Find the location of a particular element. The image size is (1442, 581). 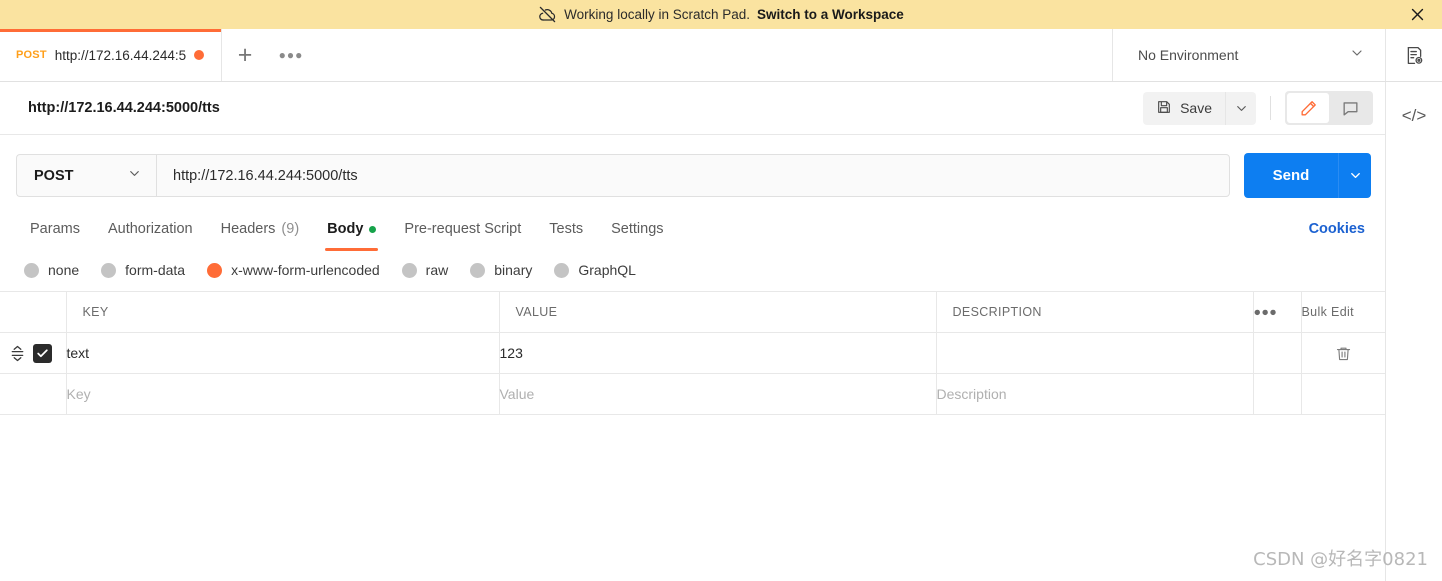

body-type-none: none is located at coordinates (51, 270).